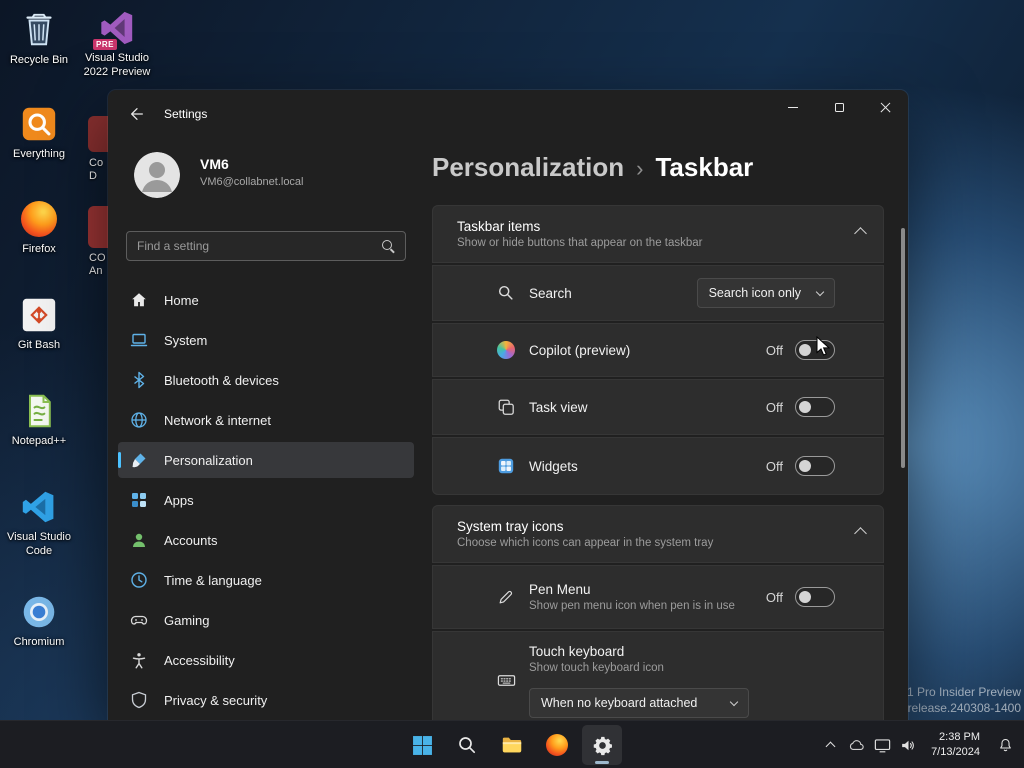 This screenshot has height=768, width=1024. I want to click on search-input, so click(254, 246).